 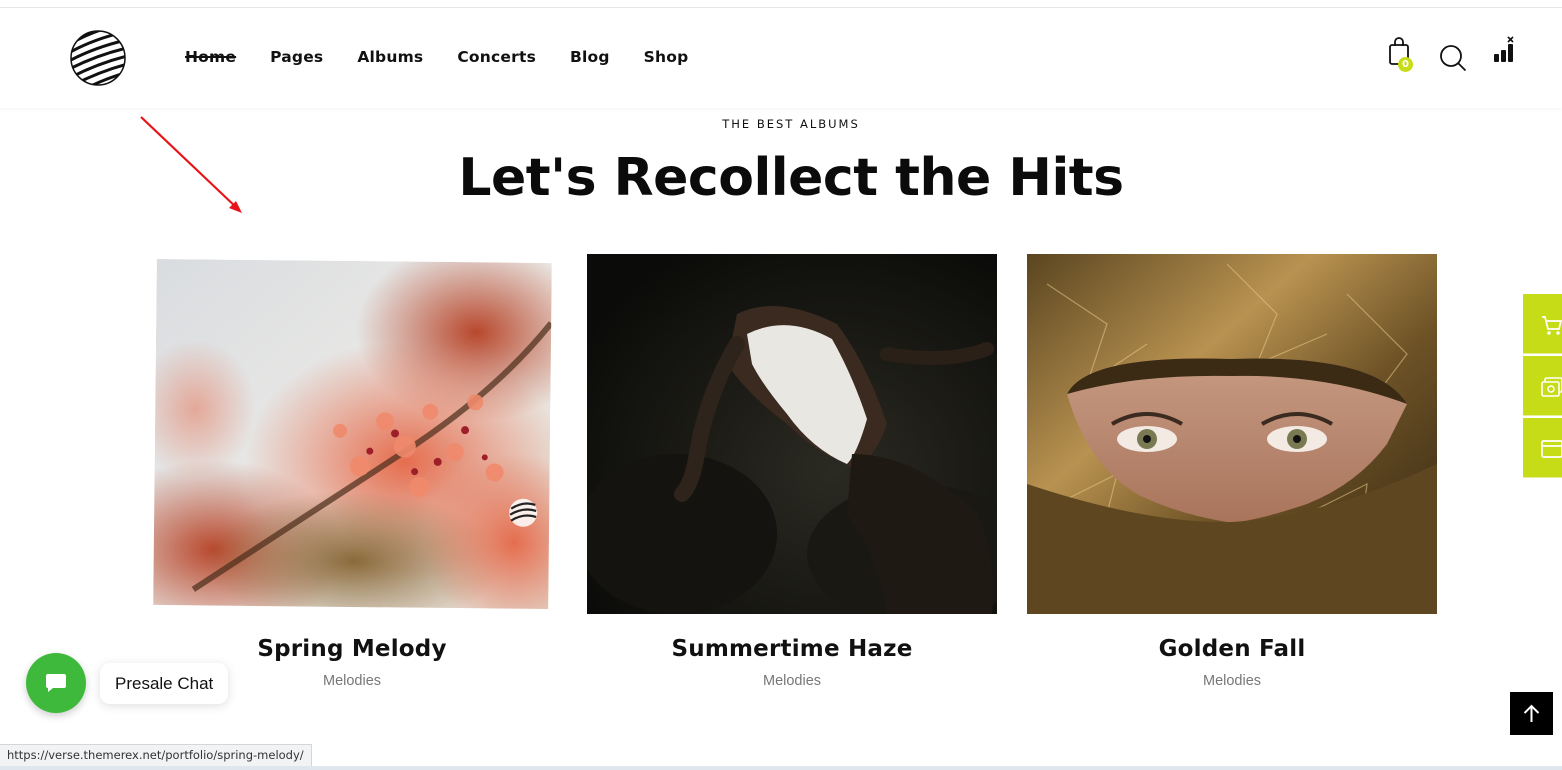 I want to click on chat-icon, so click(x=56, y=683).